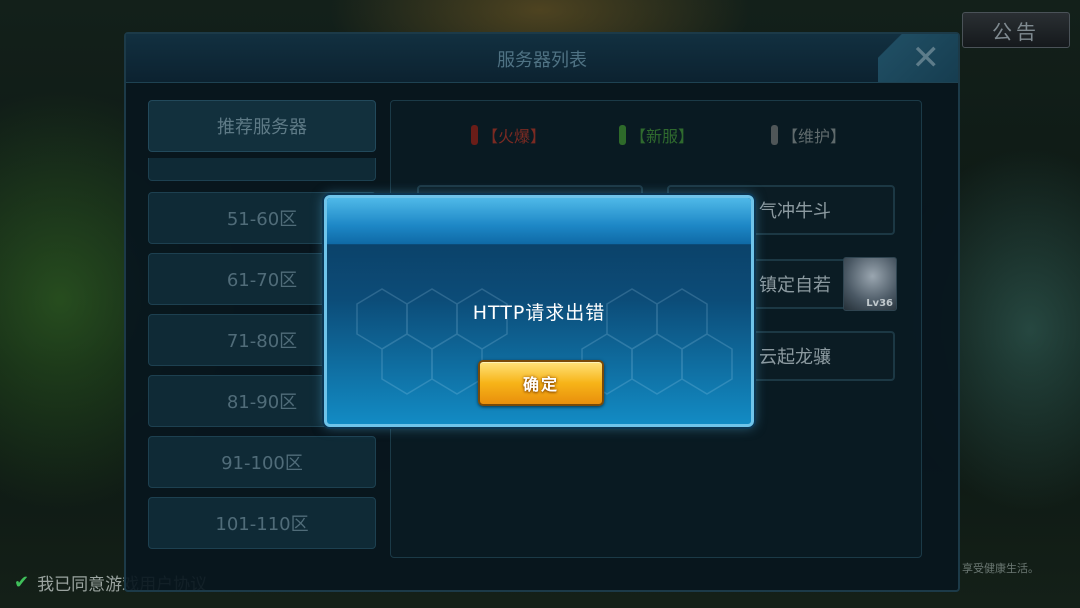 The image size is (1080, 608). Describe the element at coordinates (662, 136) in the screenshot. I see `legend-new-label: 【新服】` at that location.